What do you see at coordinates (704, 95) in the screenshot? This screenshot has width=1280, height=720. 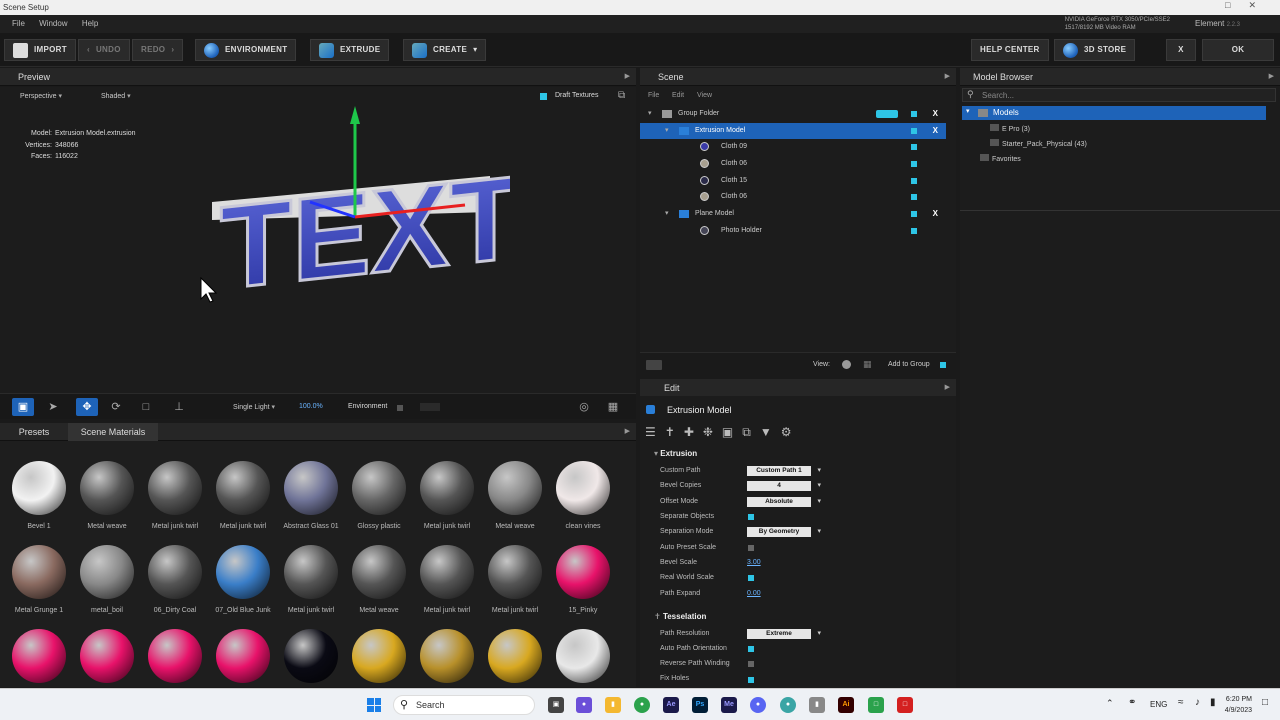 I see `scene-menu-view: View` at bounding box center [704, 95].